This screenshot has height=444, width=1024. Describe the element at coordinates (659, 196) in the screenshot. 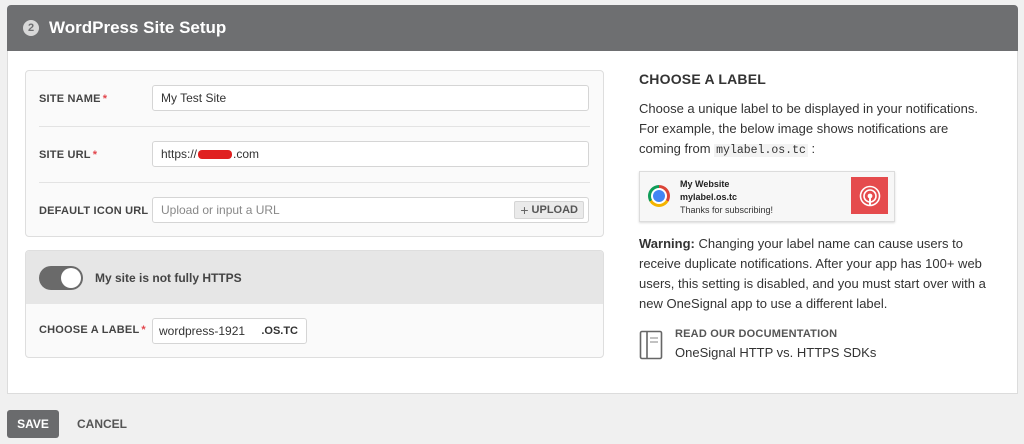

I see `chrome-icon` at that location.